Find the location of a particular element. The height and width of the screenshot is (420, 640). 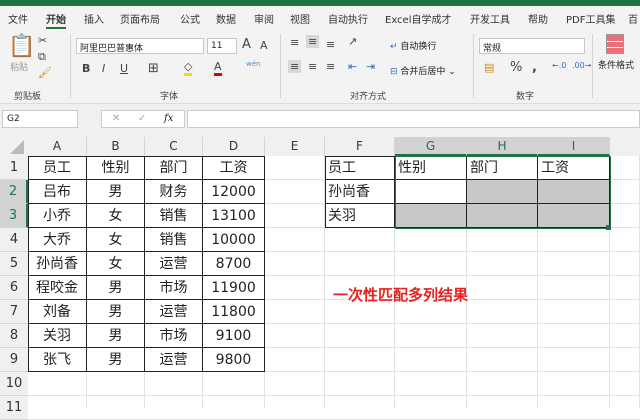

row-header-1: 1 is located at coordinates (14, 168).